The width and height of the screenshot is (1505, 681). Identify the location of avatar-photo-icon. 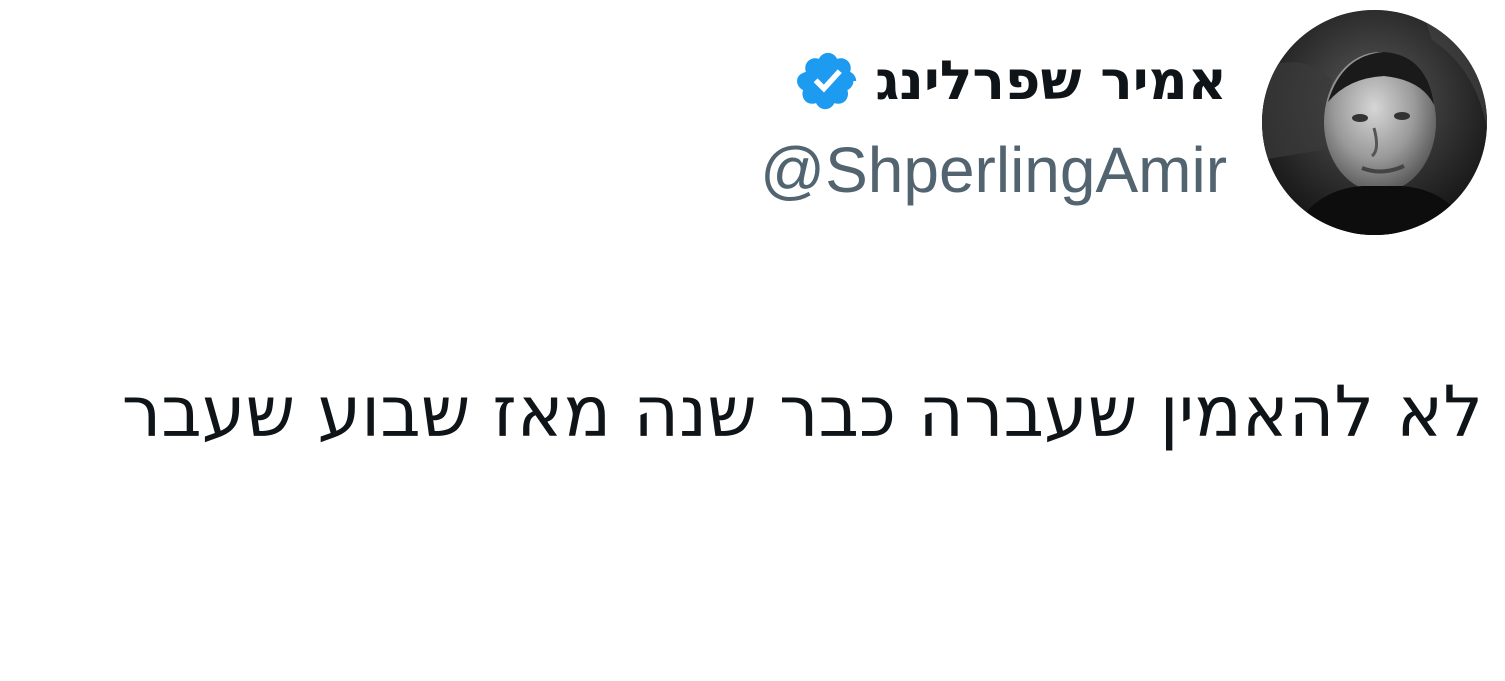
(1374, 122).